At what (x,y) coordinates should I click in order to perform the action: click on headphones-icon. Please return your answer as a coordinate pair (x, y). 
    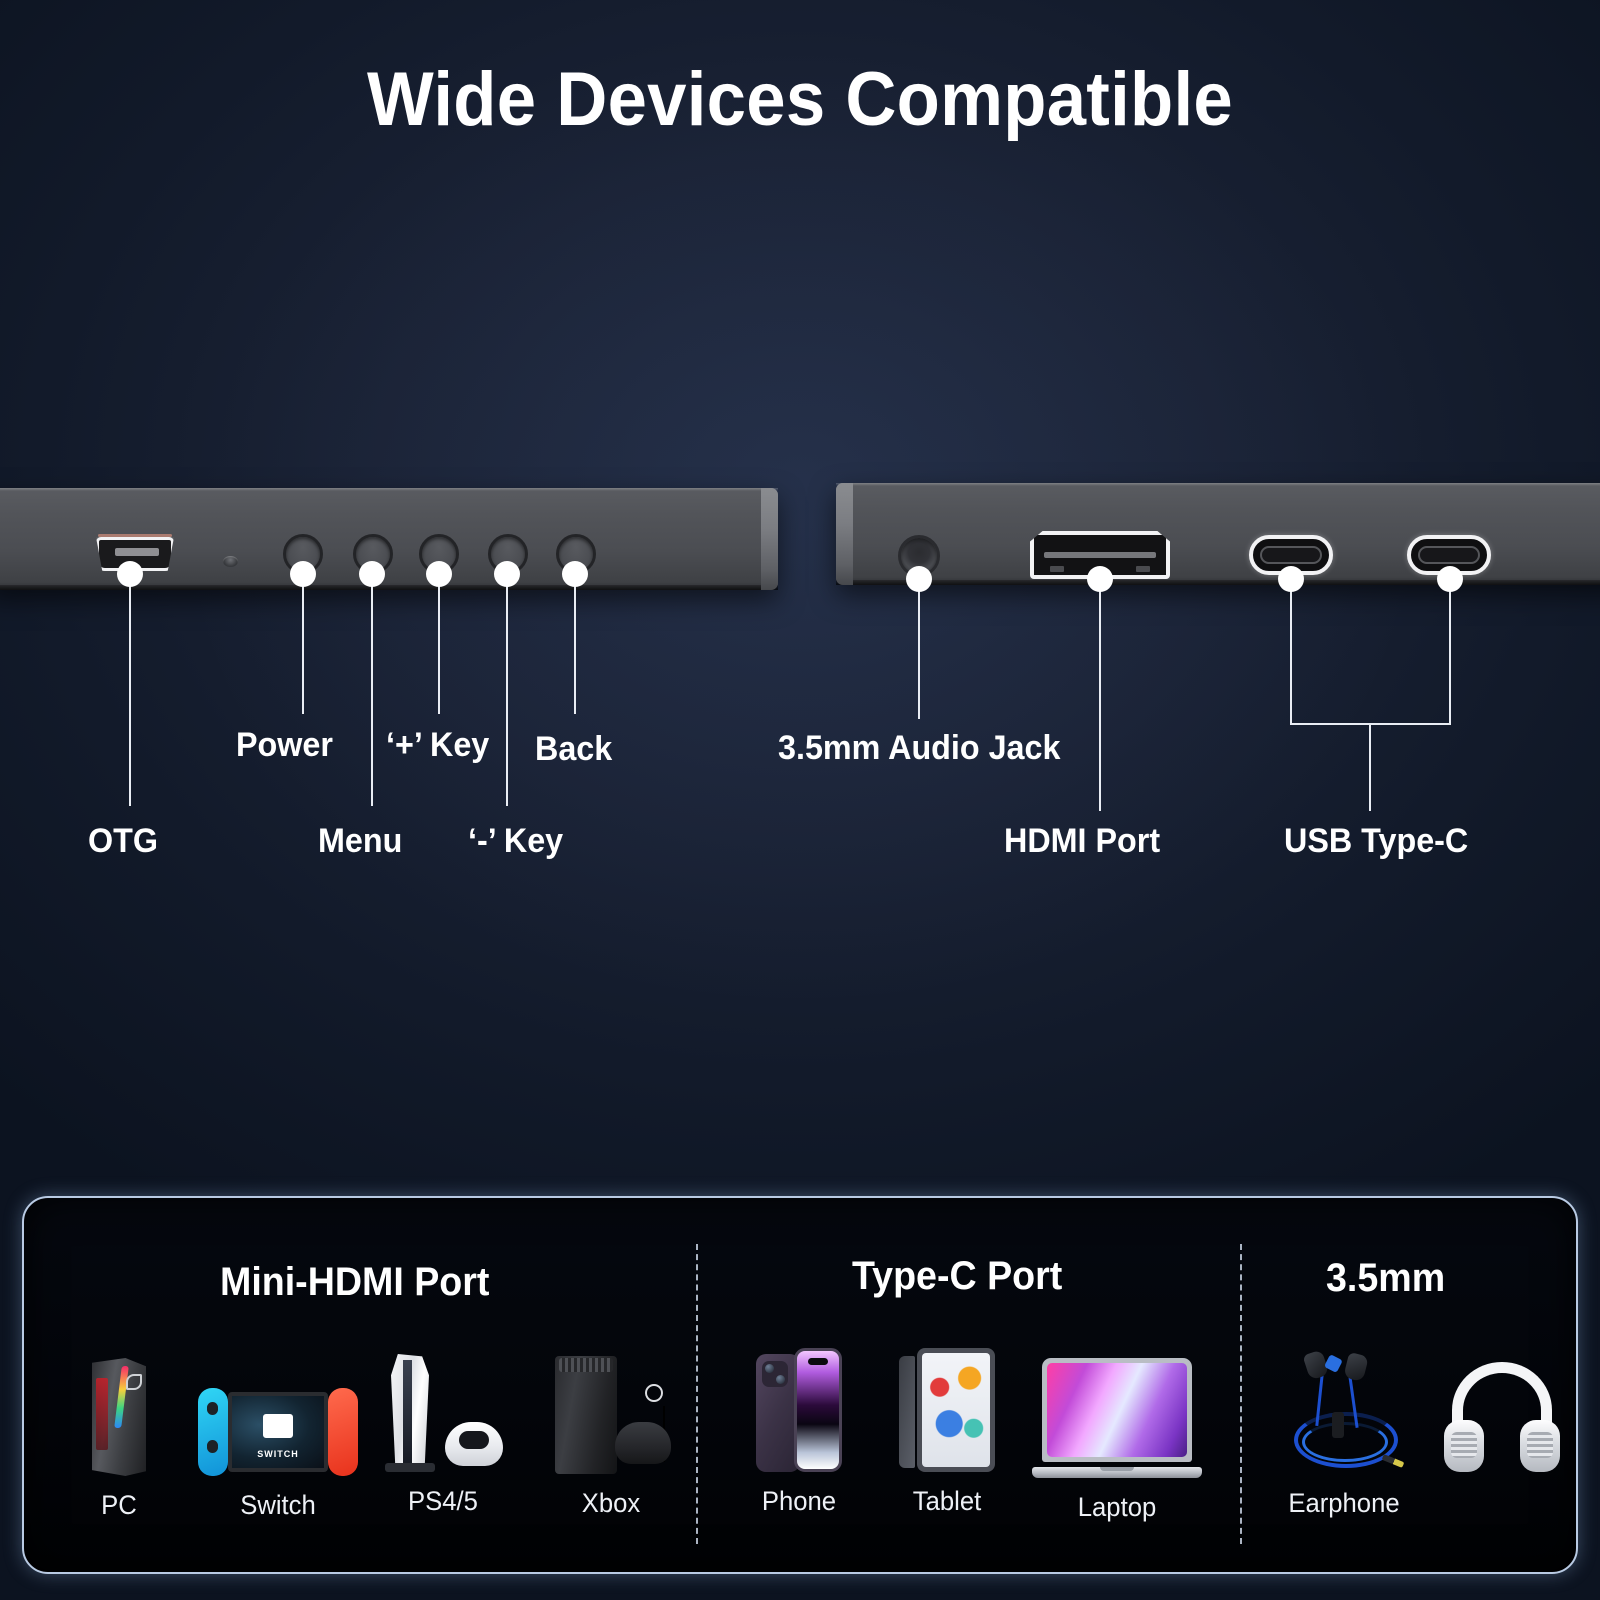
    Looking at the image, I should click on (1499, 1413).